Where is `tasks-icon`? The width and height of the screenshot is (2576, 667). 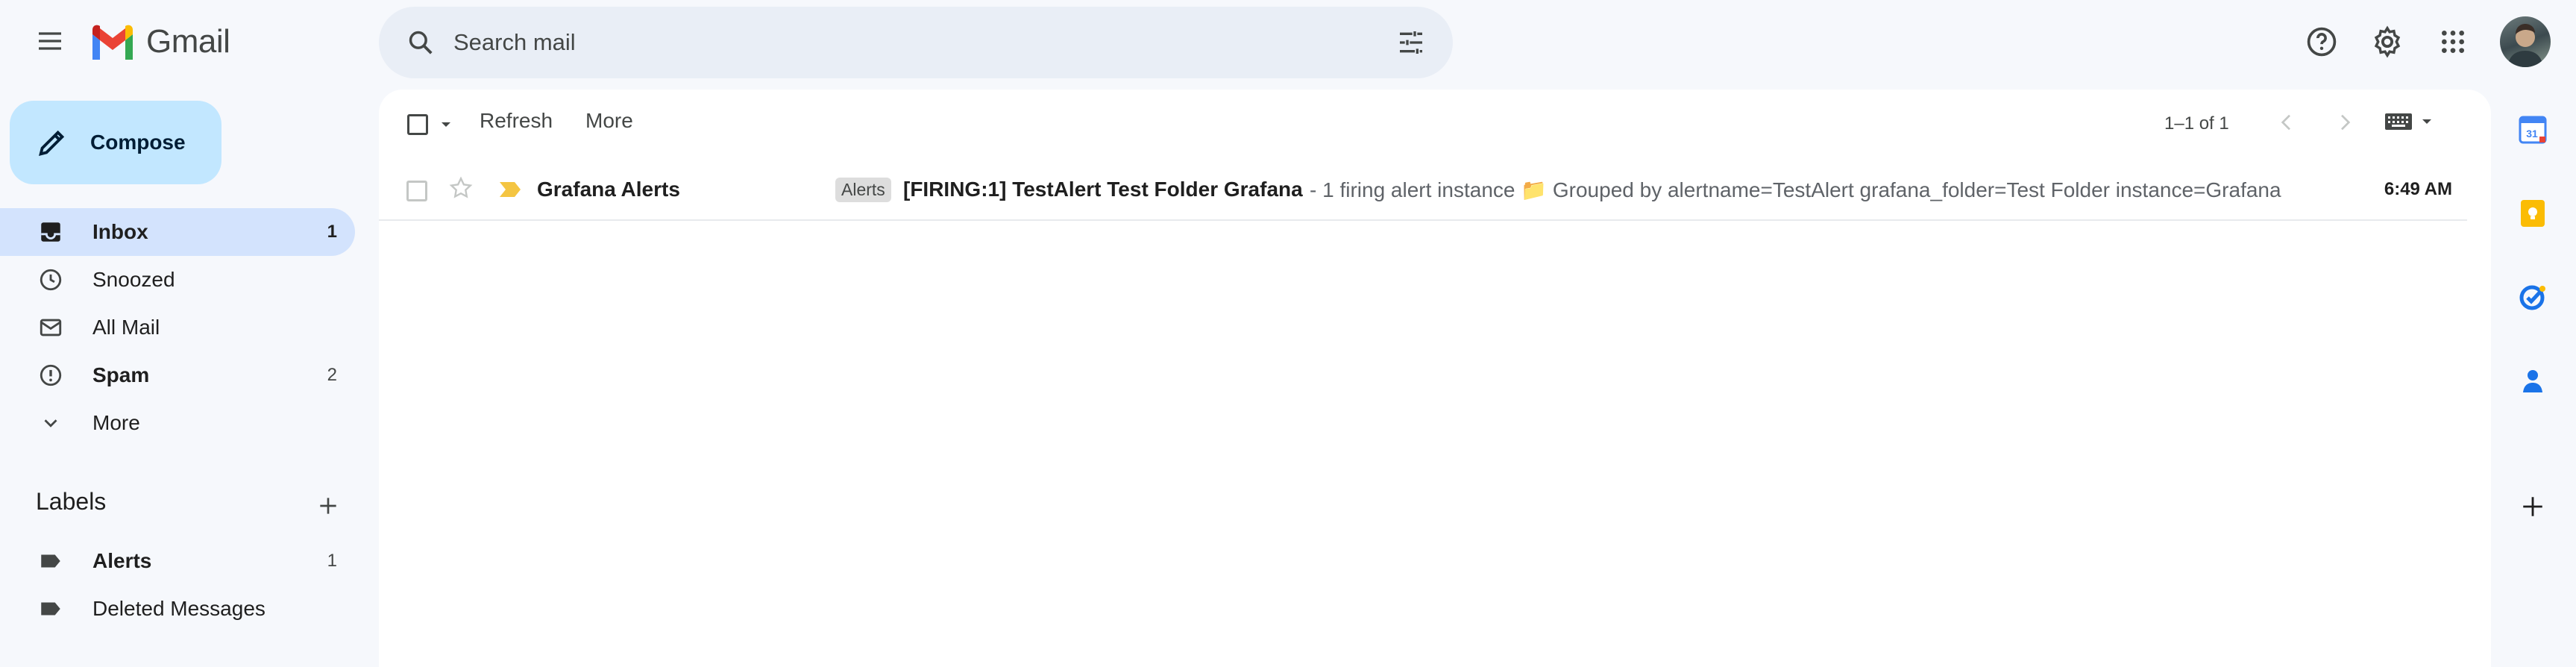
tasks-icon is located at coordinates (2532, 297).